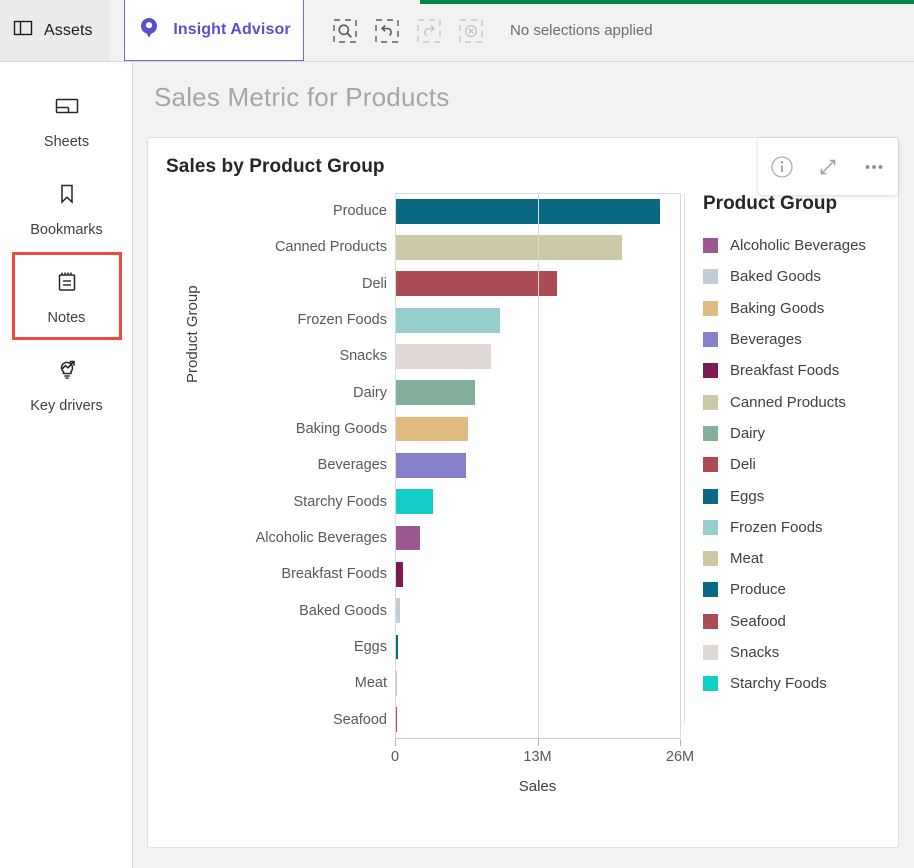 The image size is (914, 868). Describe the element at coordinates (792, 433) in the screenshot. I see `legend-item: Dairy` at that location.